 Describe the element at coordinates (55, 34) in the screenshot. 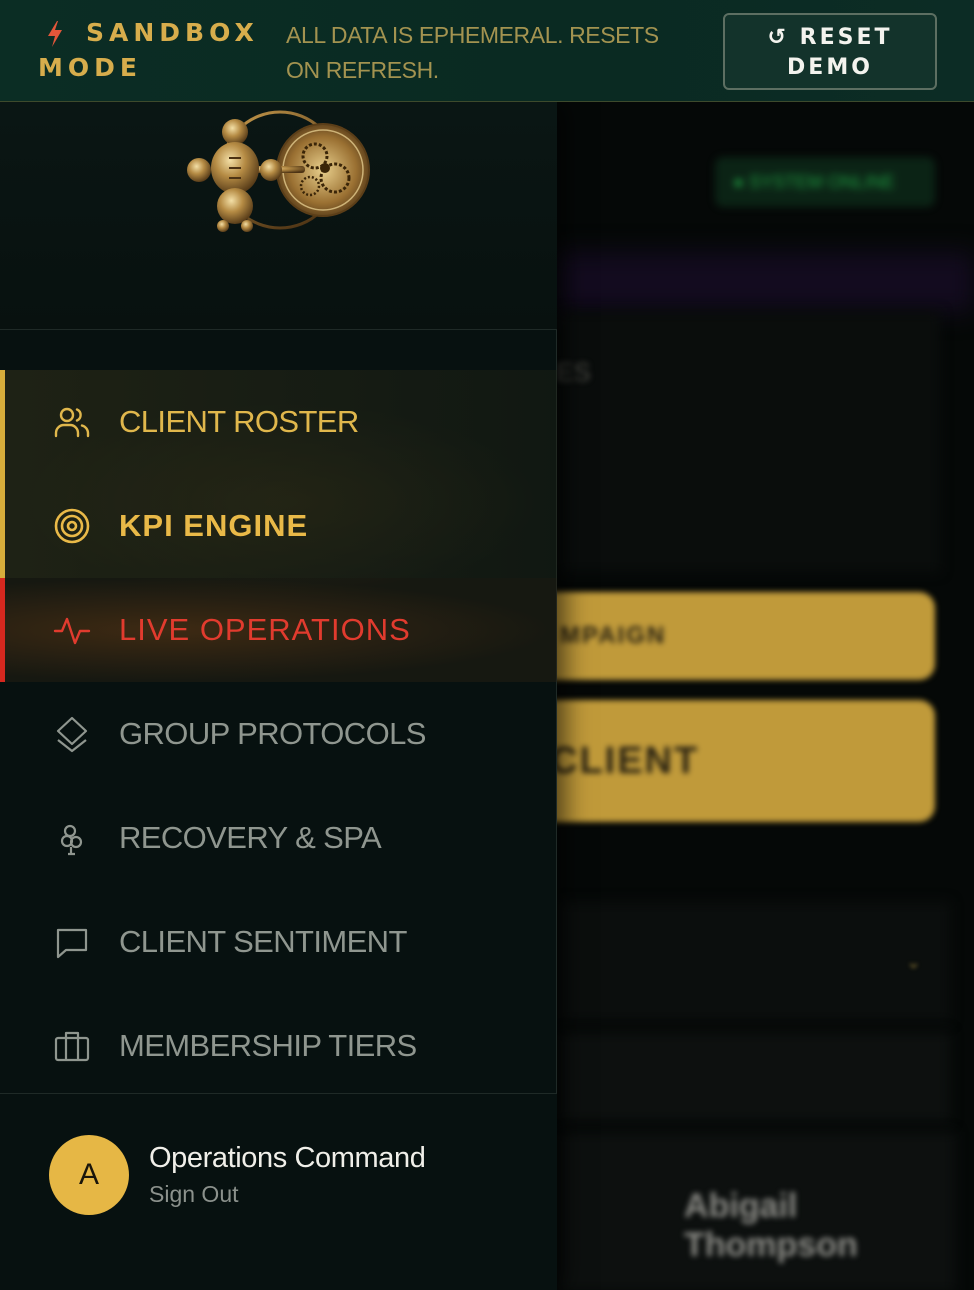

I see `lightning-bolt-icon` at that location.